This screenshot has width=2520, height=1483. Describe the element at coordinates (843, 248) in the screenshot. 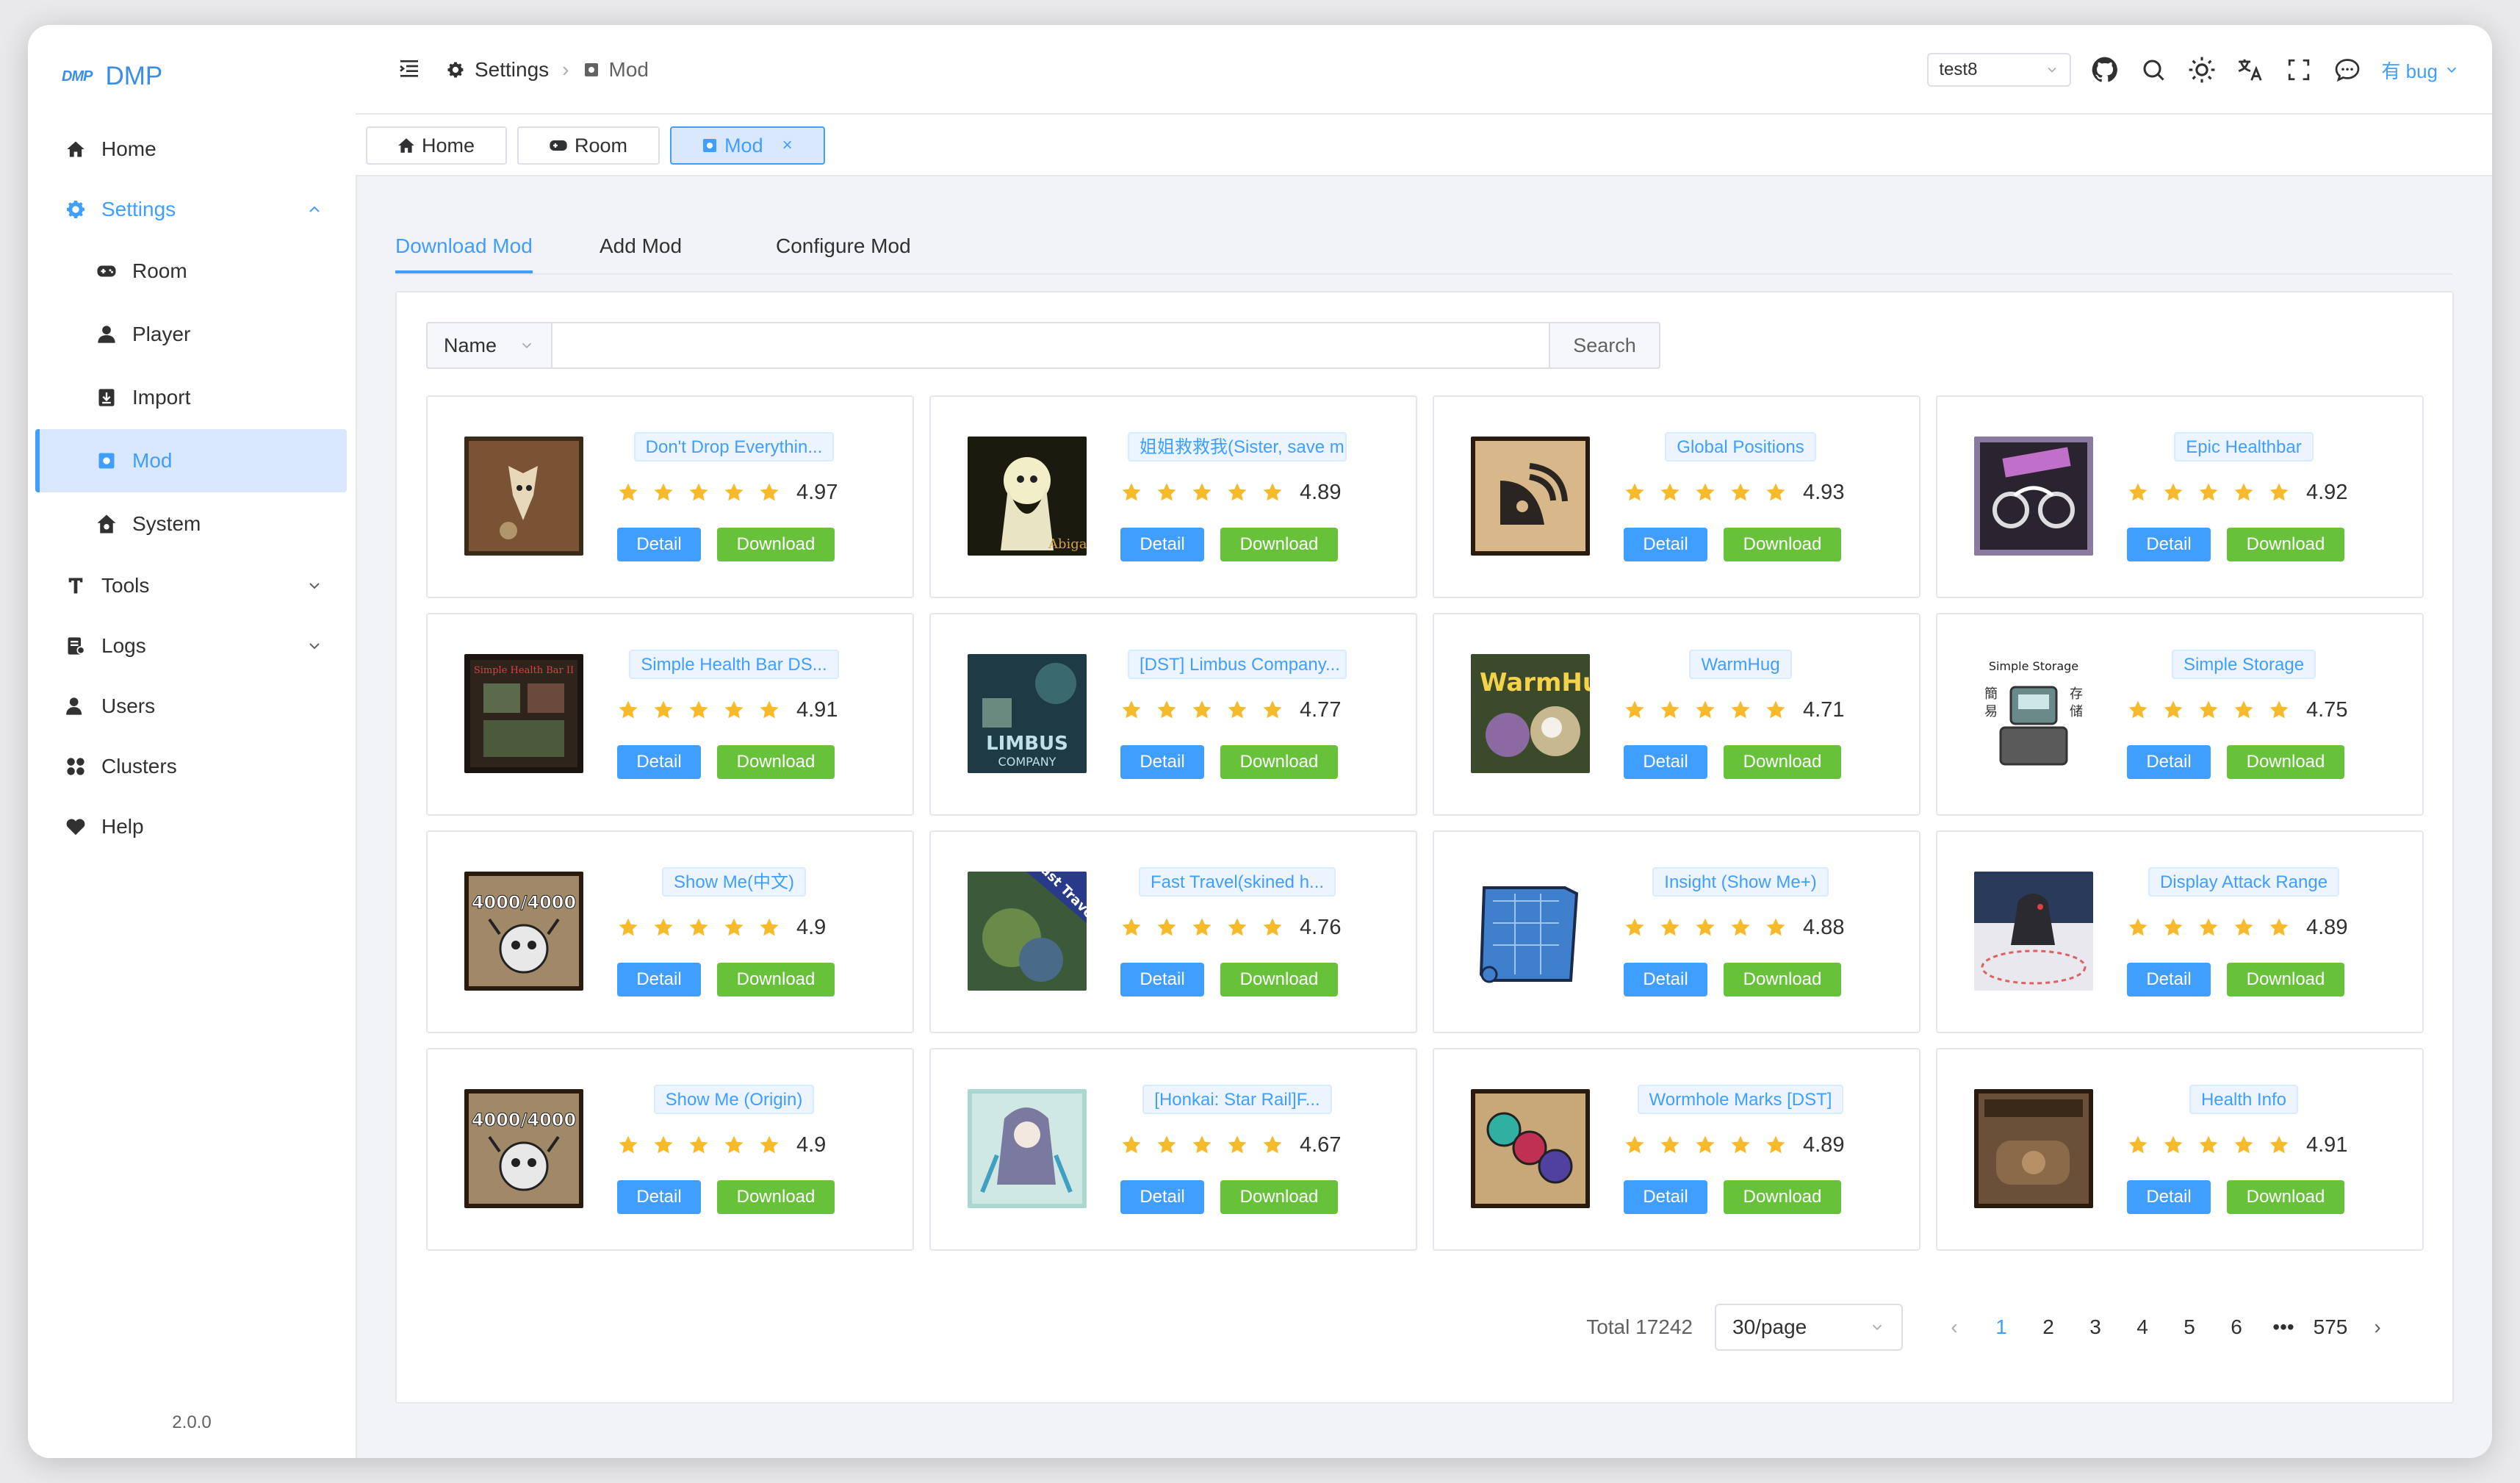

I see `tab-configure-mod: Configure Mod` at that location.